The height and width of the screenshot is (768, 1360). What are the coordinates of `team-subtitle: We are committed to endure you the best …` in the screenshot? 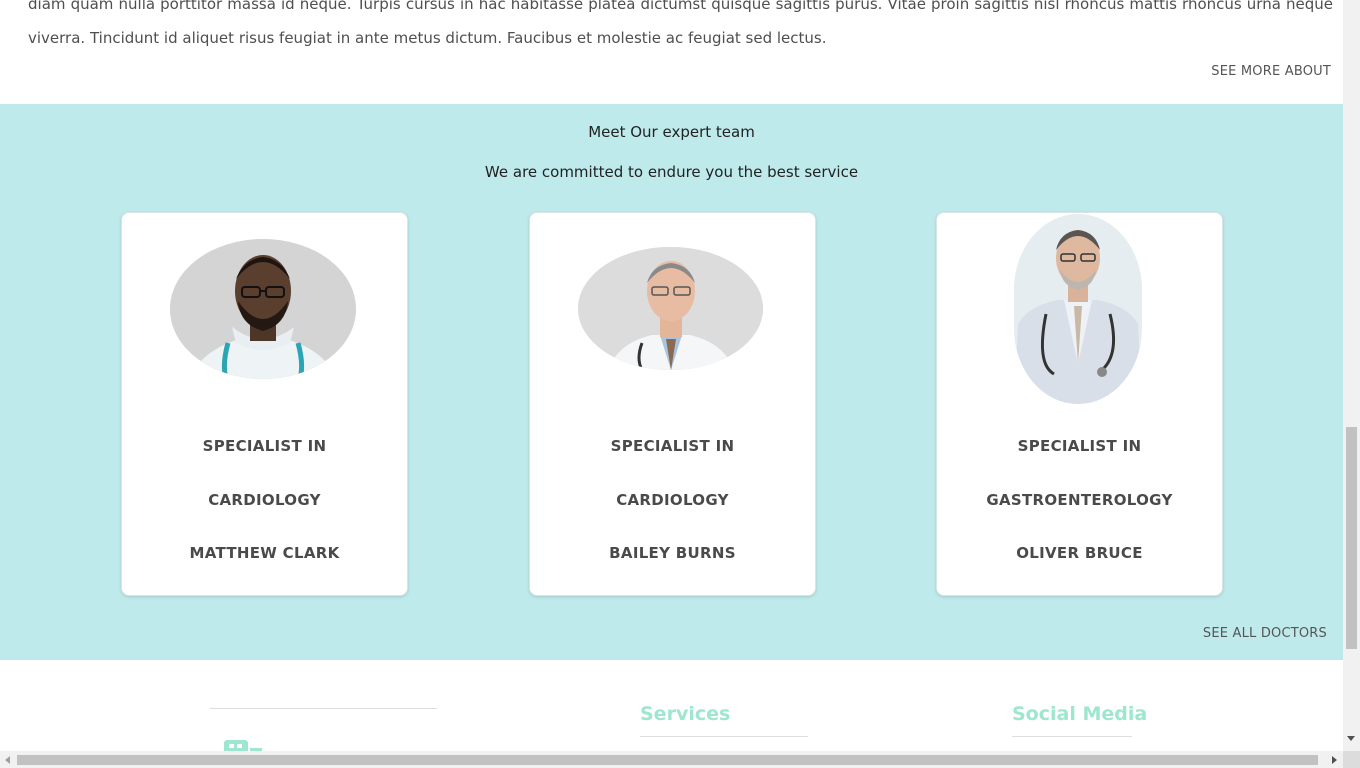 It's located at (671, 172).